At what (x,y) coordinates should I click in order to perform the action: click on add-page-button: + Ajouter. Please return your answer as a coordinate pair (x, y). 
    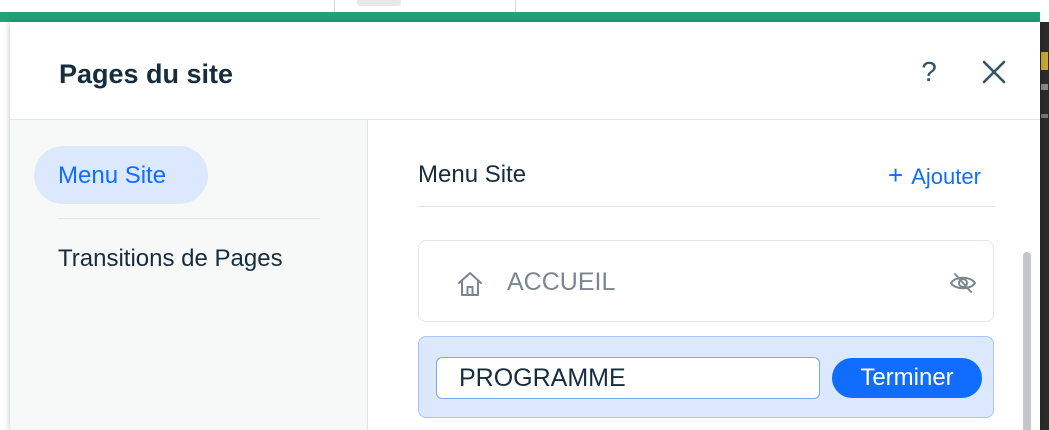
    Looking at the image, I should click on (934, 175).